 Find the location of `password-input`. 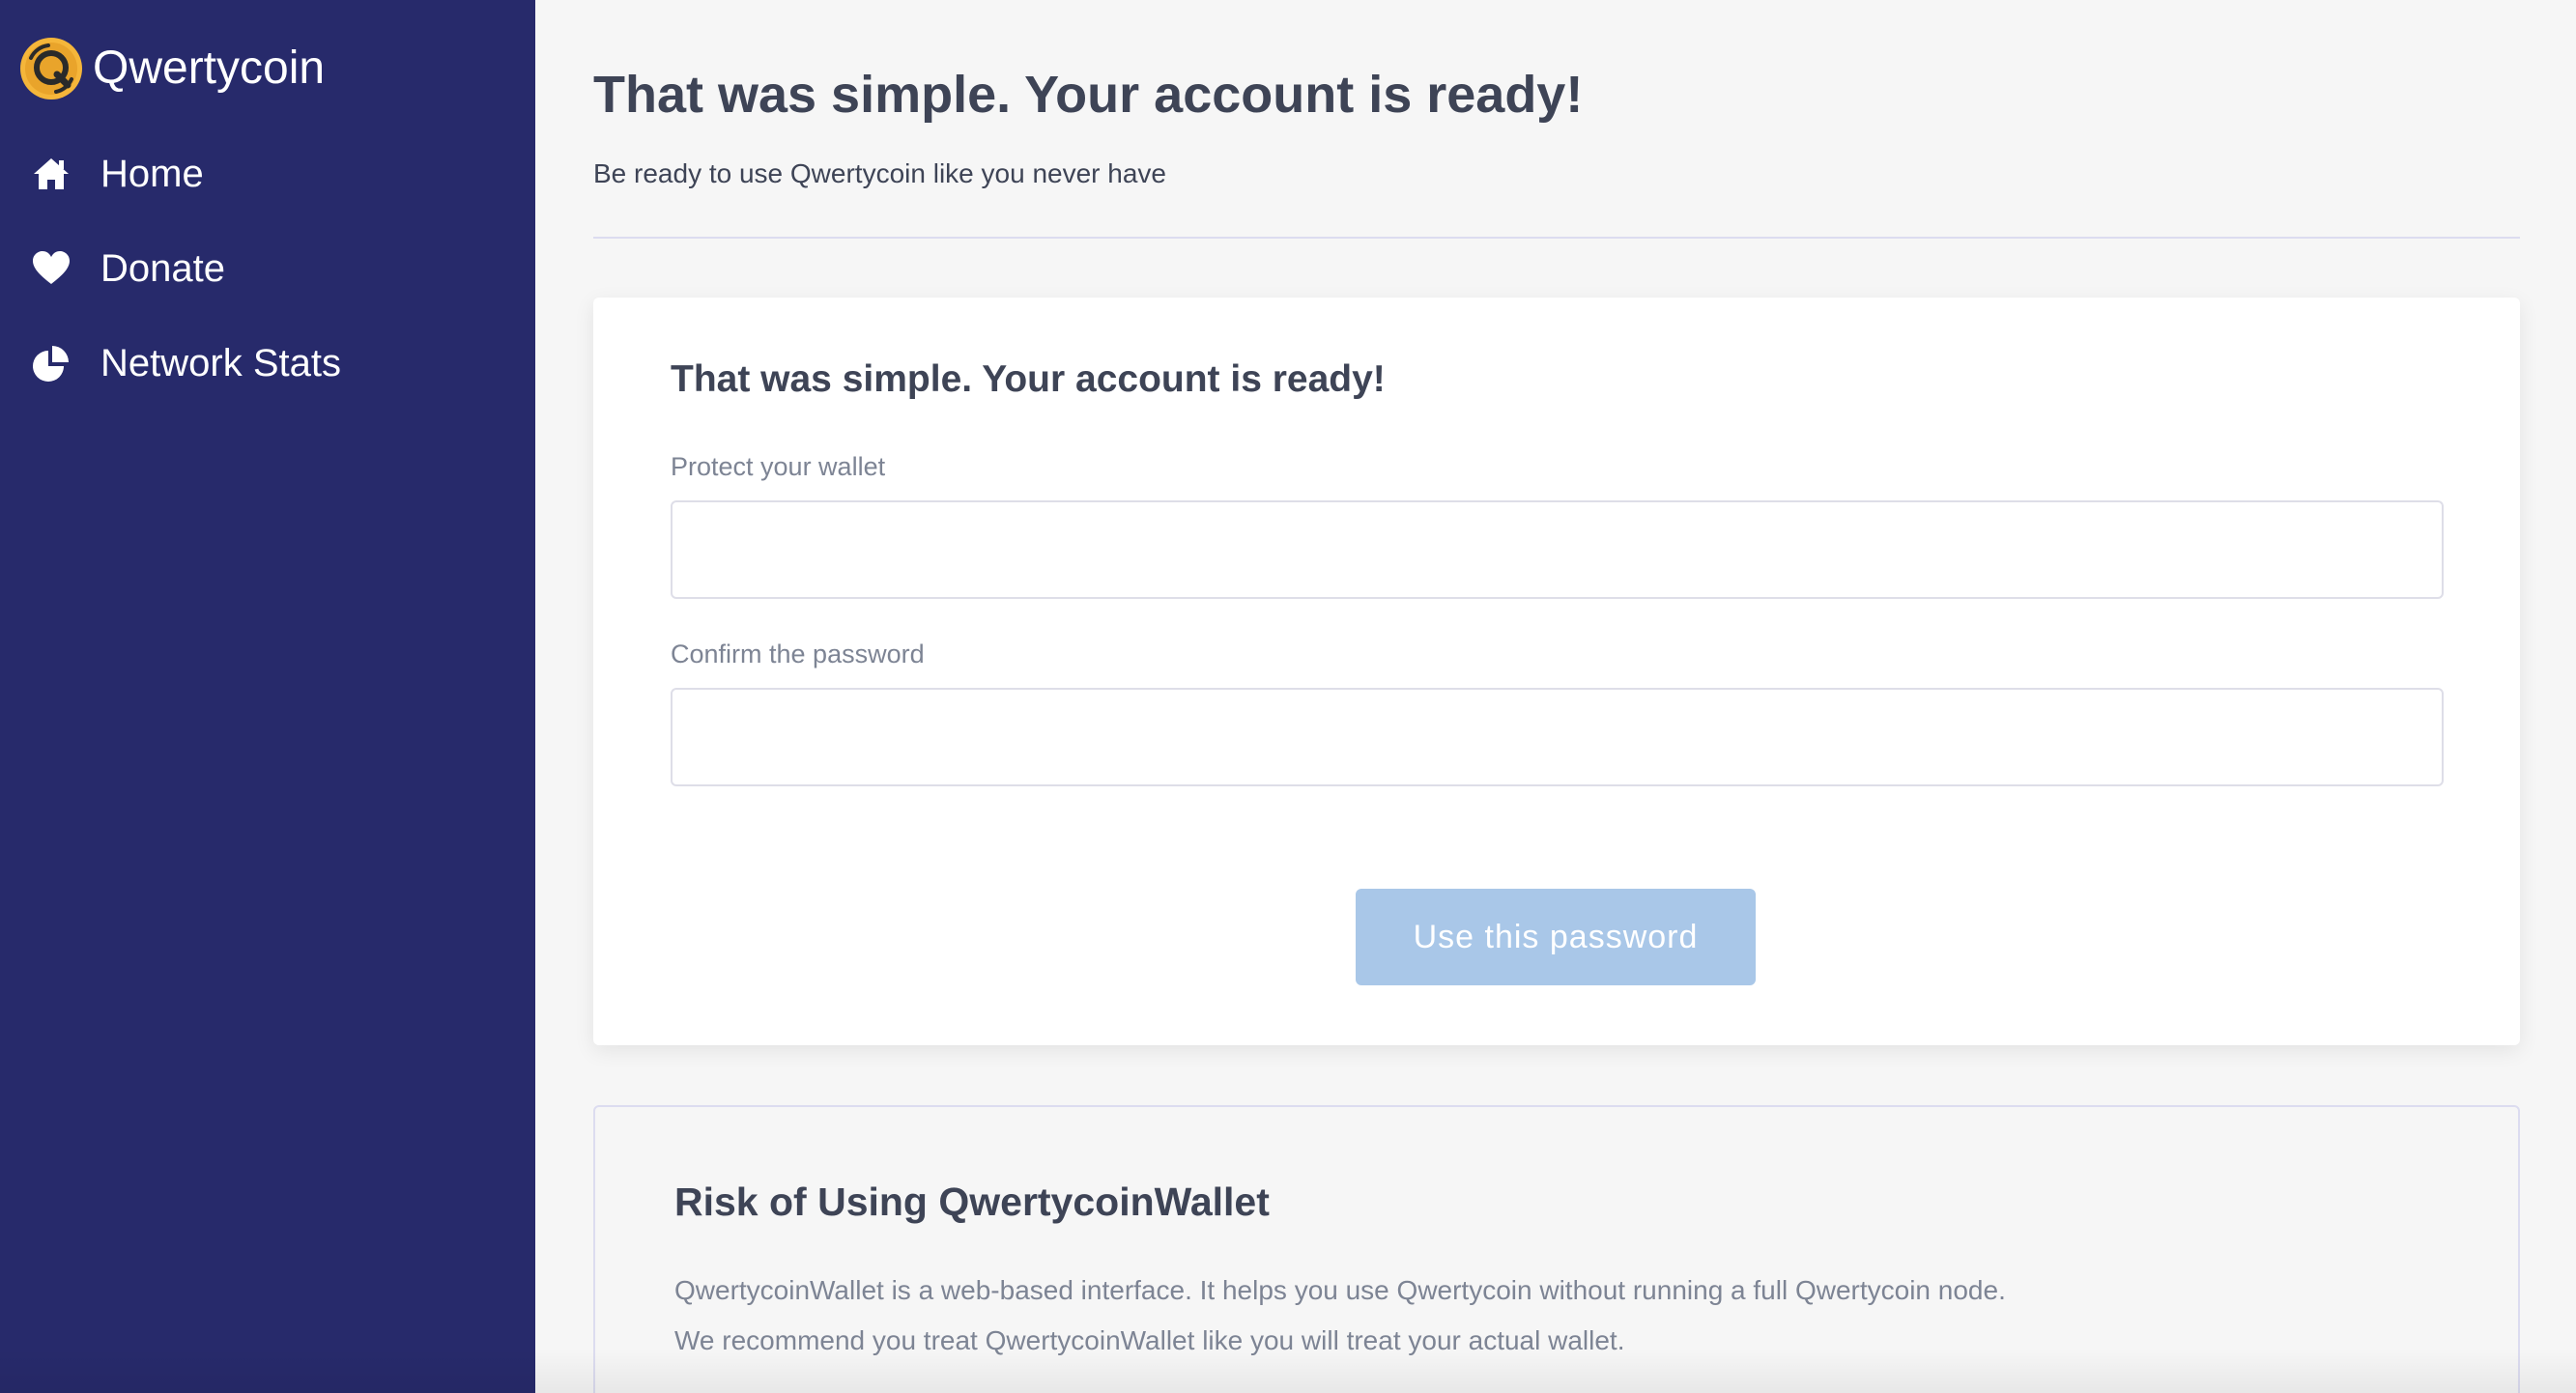

password-input is located at coordinates (1558, 549).